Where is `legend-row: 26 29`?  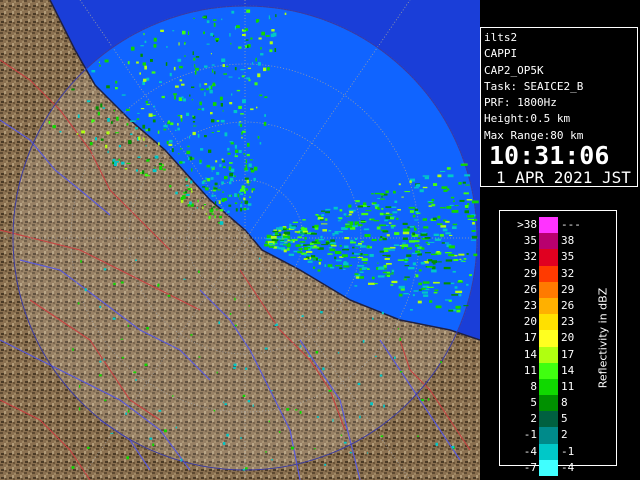 legend-row: 26 29 is located at coordinates (549, 289).